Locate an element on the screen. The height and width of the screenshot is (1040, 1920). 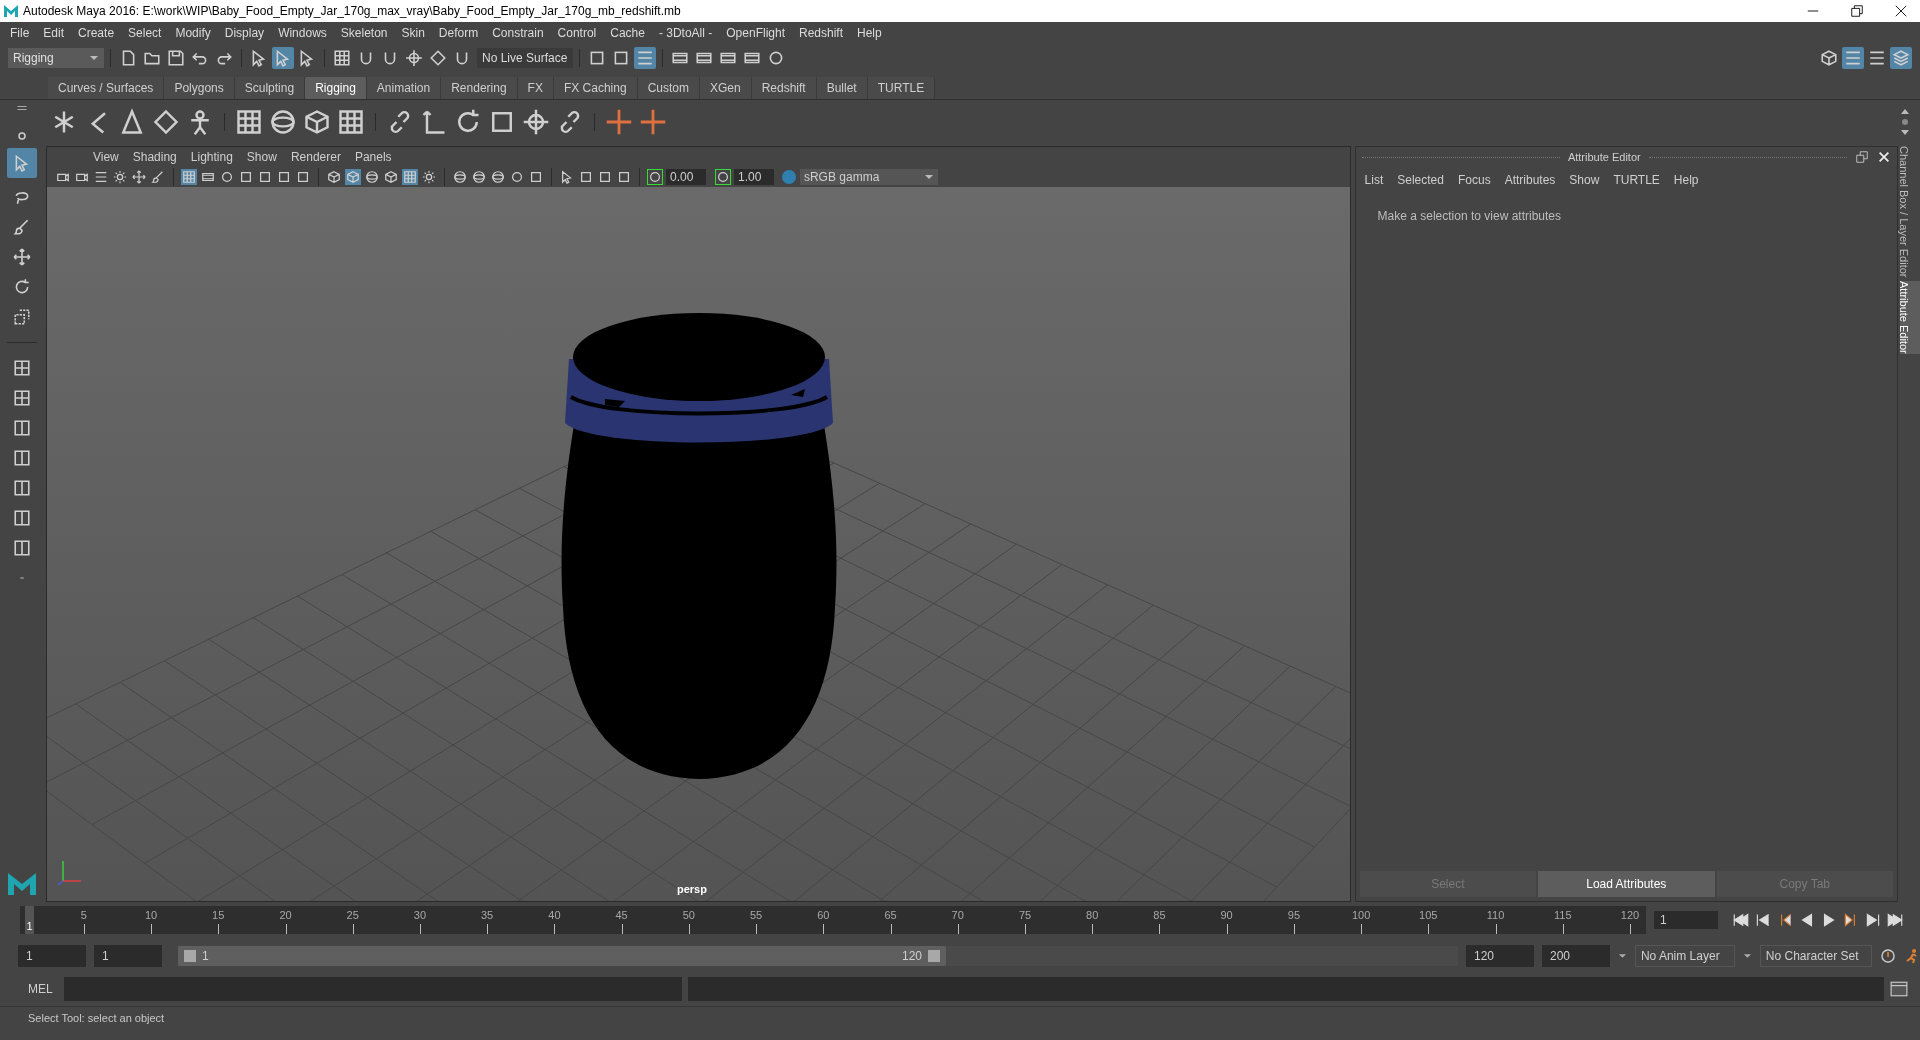
range-slider-fill is located at coordinates (562, 956).